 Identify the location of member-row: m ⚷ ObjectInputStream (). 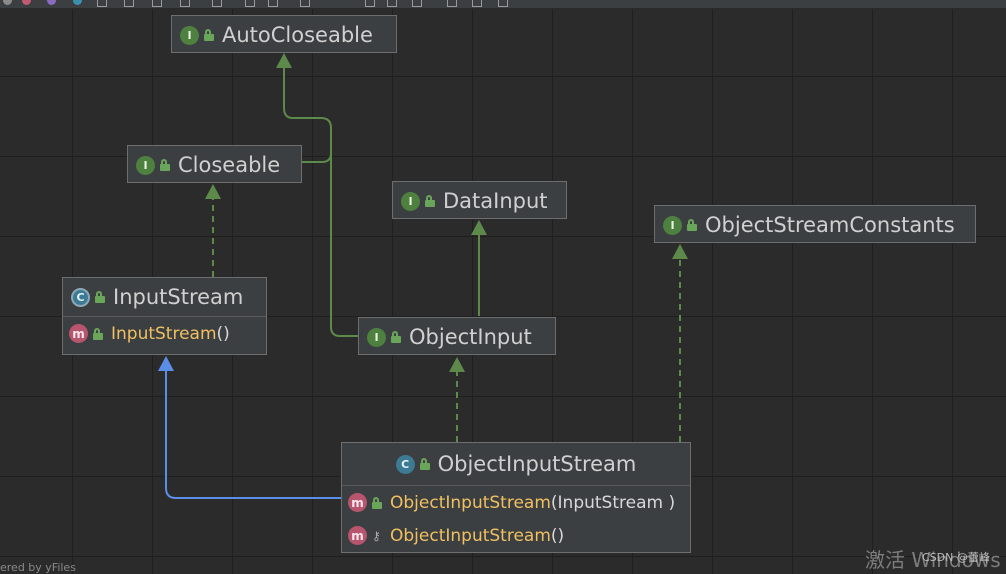
(516, 535).